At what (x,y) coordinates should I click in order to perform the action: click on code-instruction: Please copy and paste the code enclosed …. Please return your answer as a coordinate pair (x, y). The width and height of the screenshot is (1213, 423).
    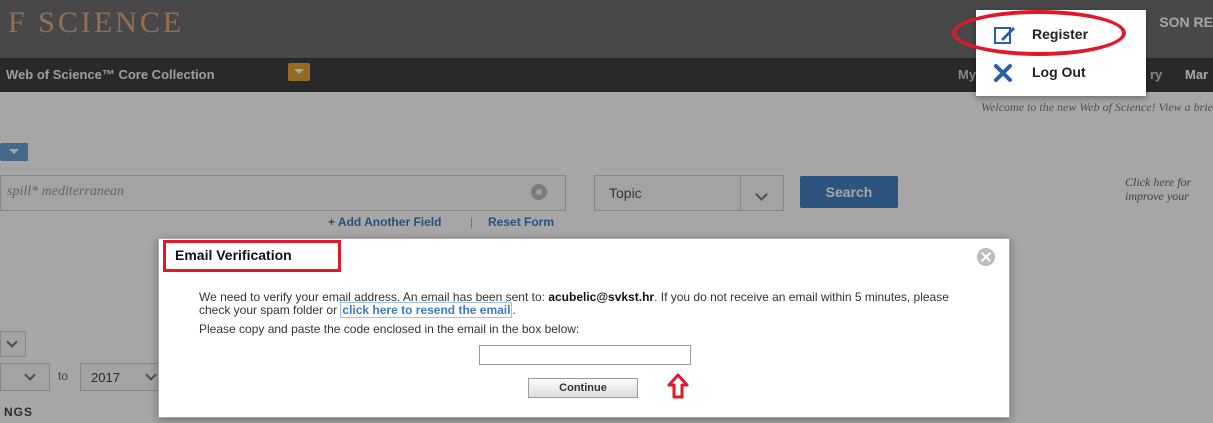
    Looking at the image, I should click on (389, 329).